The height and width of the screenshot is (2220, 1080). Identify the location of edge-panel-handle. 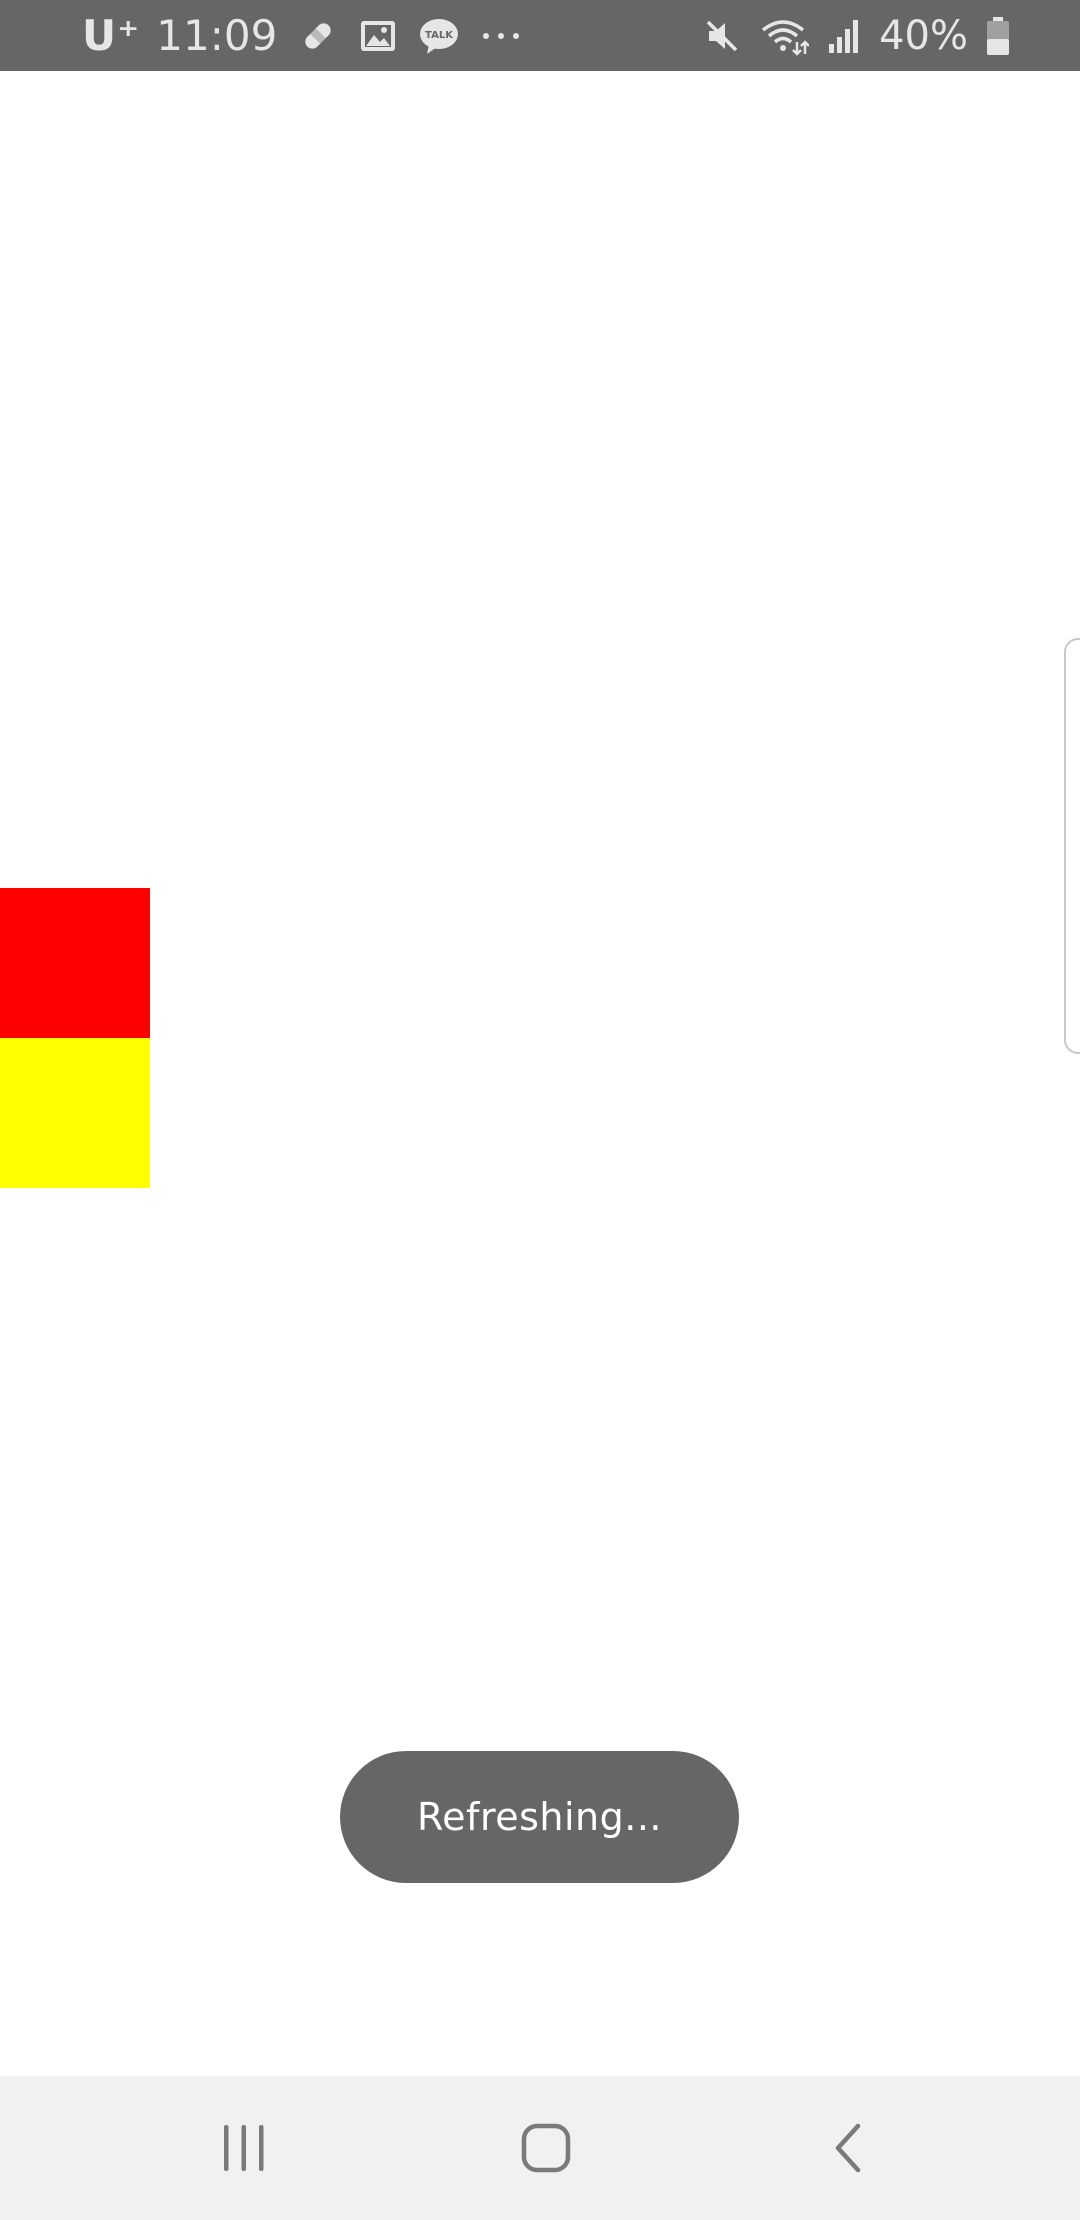
(1072, 846).